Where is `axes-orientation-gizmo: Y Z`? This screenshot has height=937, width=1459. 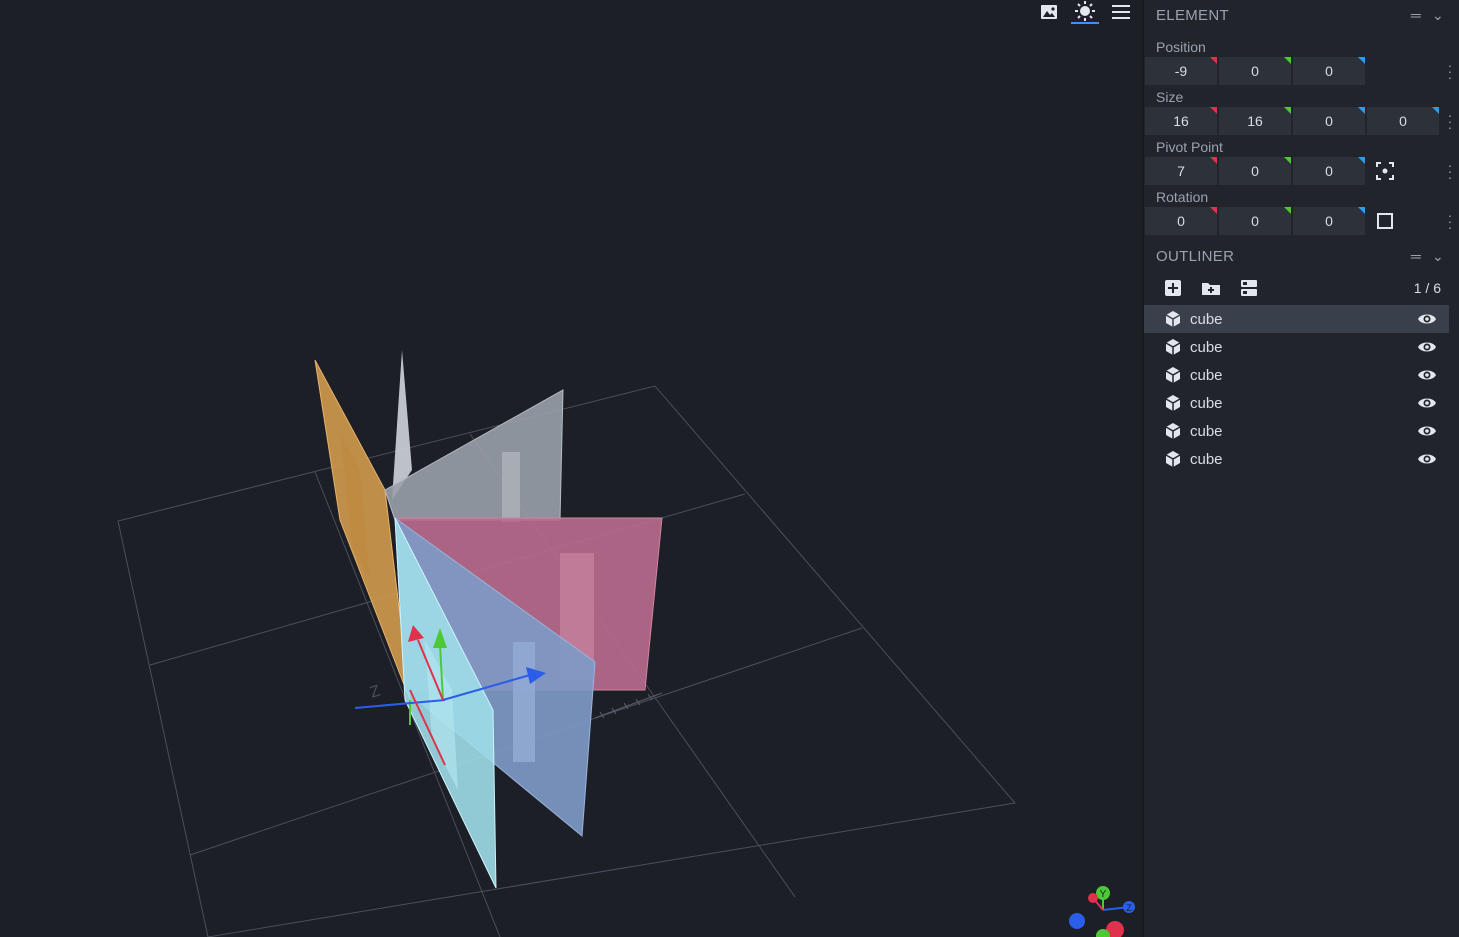
axes-orientation-gizmo: Y Z is located at coordinates (1103, 908).